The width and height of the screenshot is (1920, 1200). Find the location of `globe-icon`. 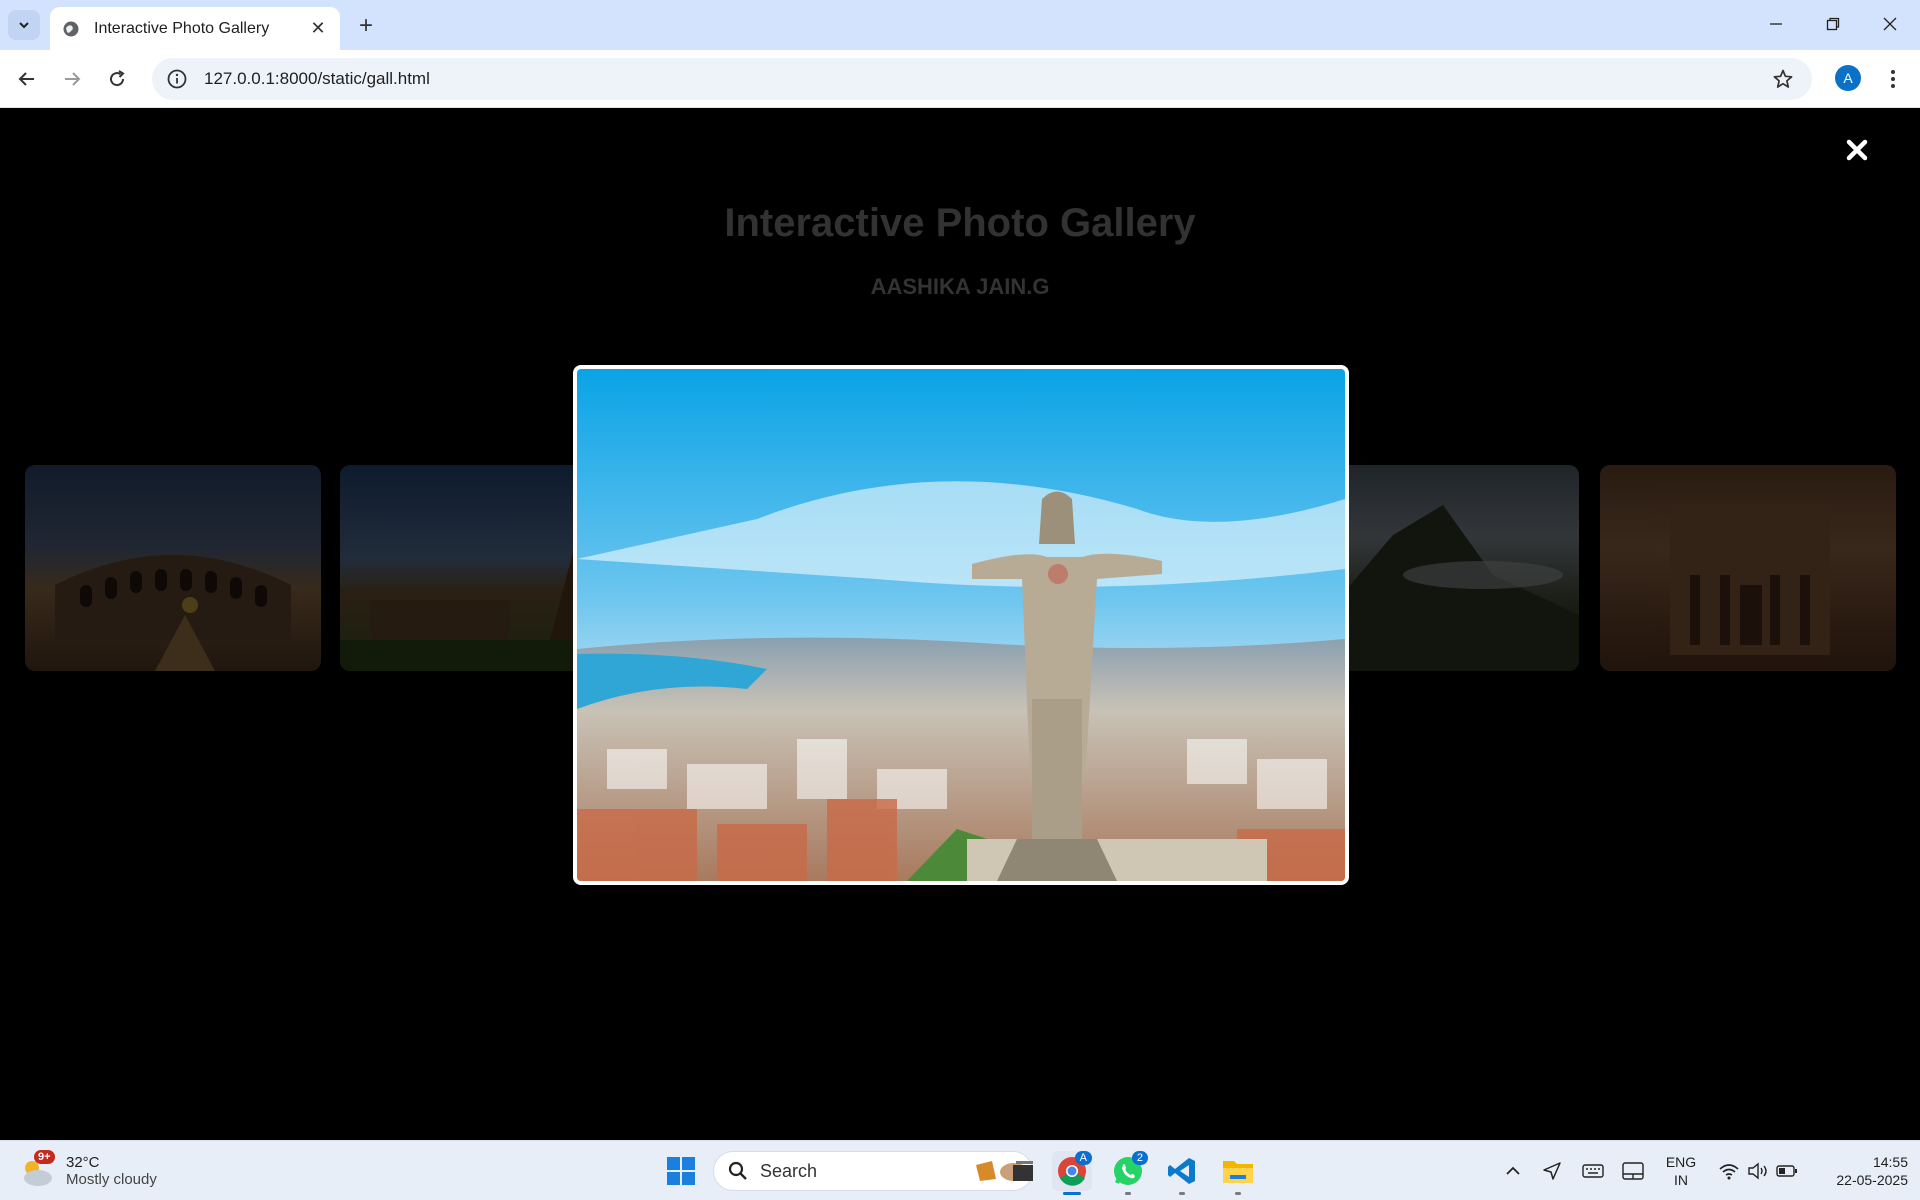

globe-icon is located at coordinates (71, 28).